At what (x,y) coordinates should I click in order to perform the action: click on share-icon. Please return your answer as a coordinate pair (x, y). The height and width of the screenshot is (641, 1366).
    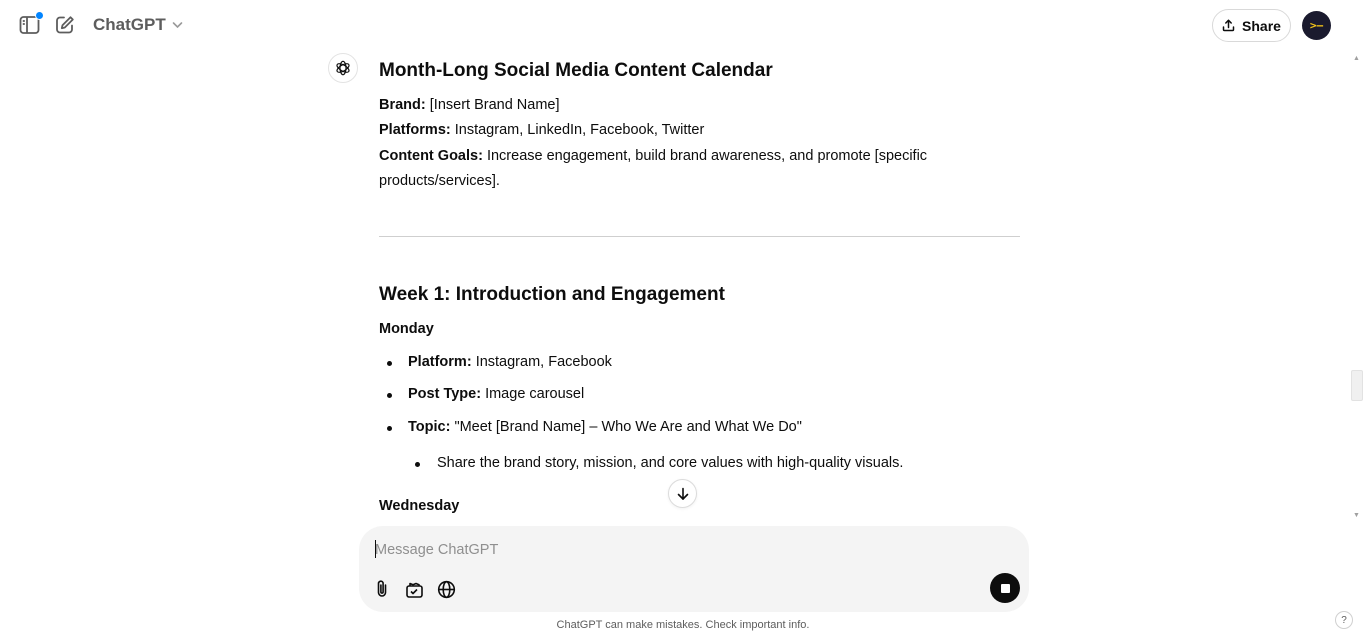
    Looking at the image, I should click on (1228, 25).